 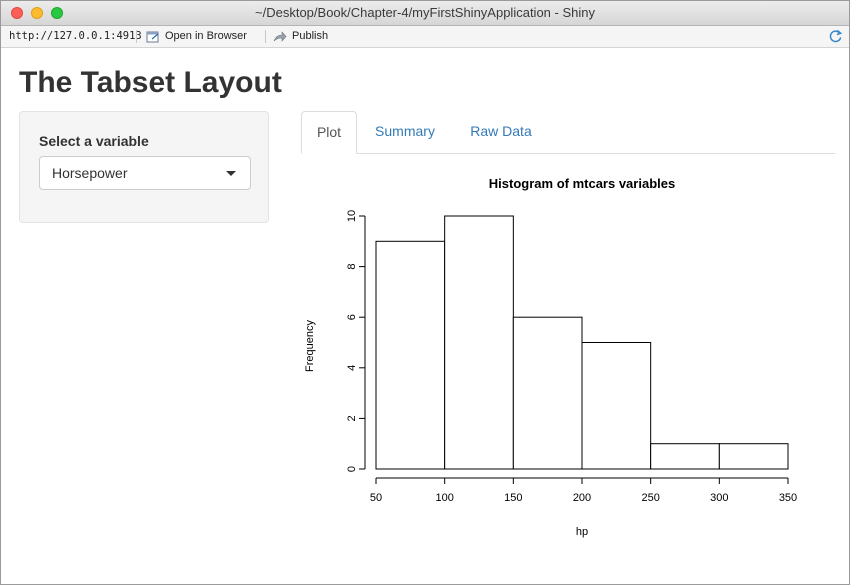 I want to click on tab-bar: Plot Summary Raw Data, so click(x=568, y=132).